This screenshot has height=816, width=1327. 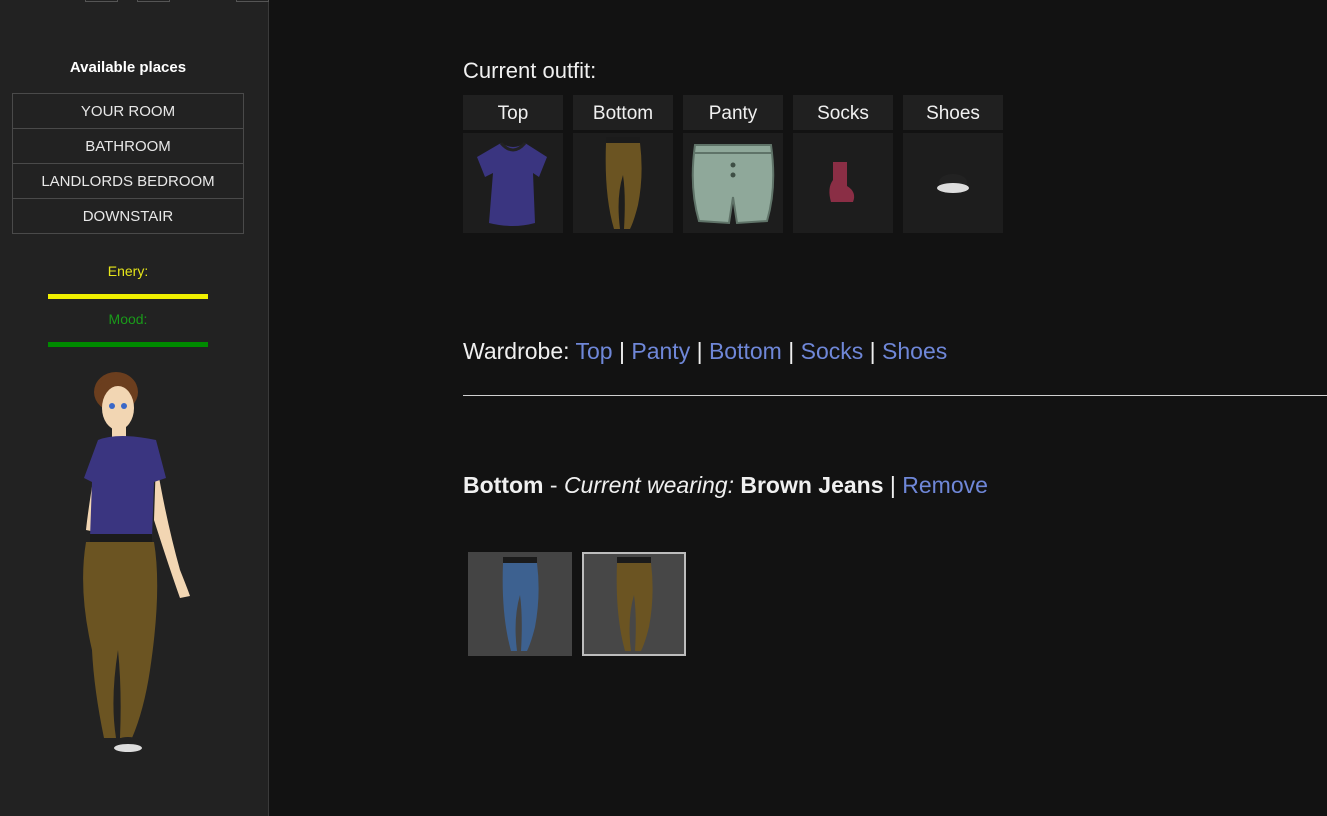 I want to click on divider, so click(x=895, y=395).